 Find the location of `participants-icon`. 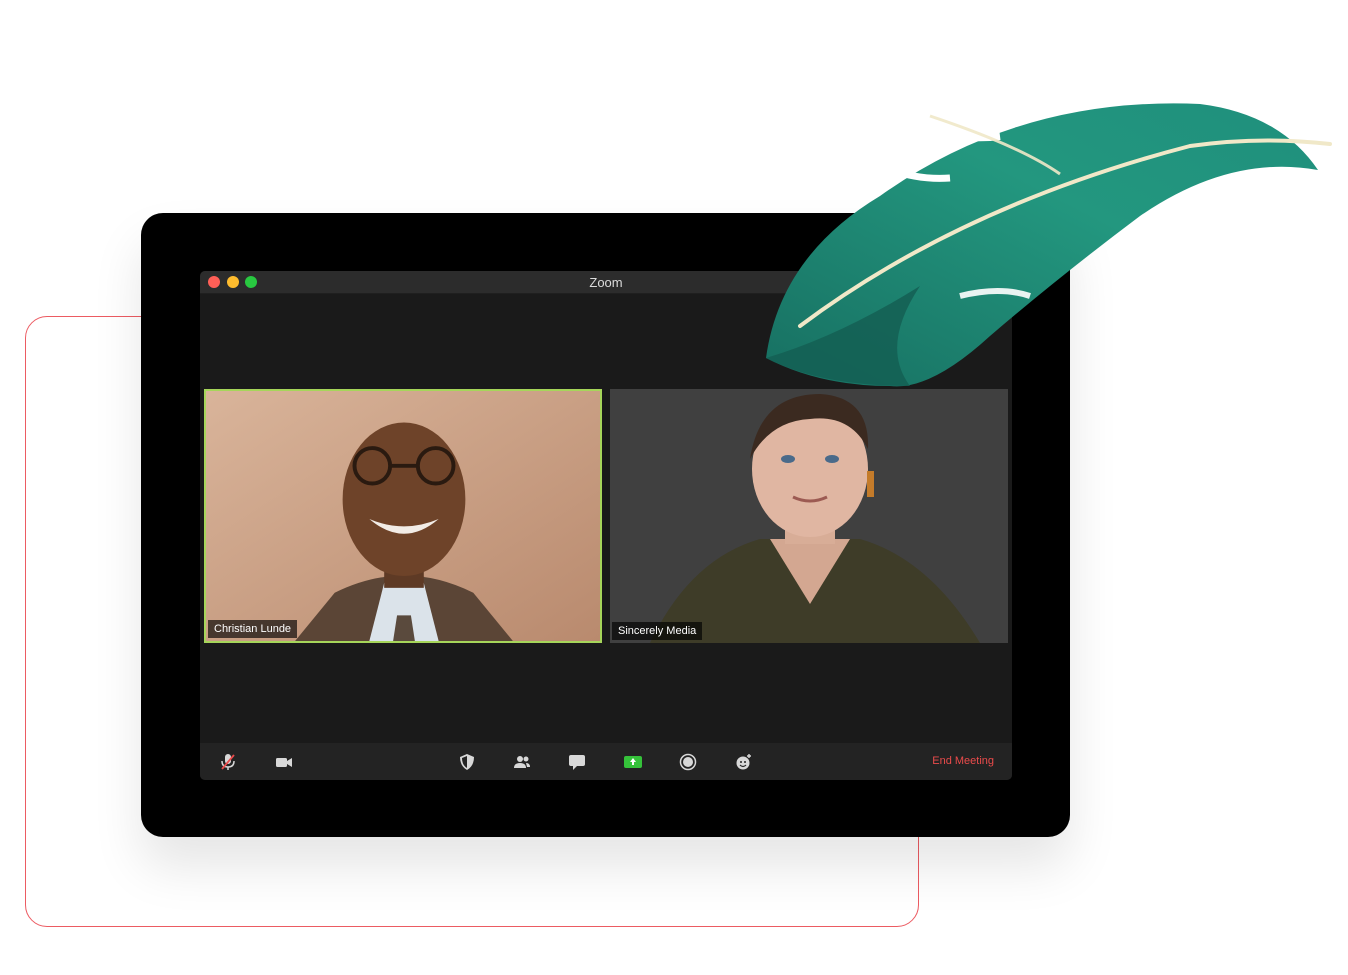

participants-icon is located at coordinates (522, 762).